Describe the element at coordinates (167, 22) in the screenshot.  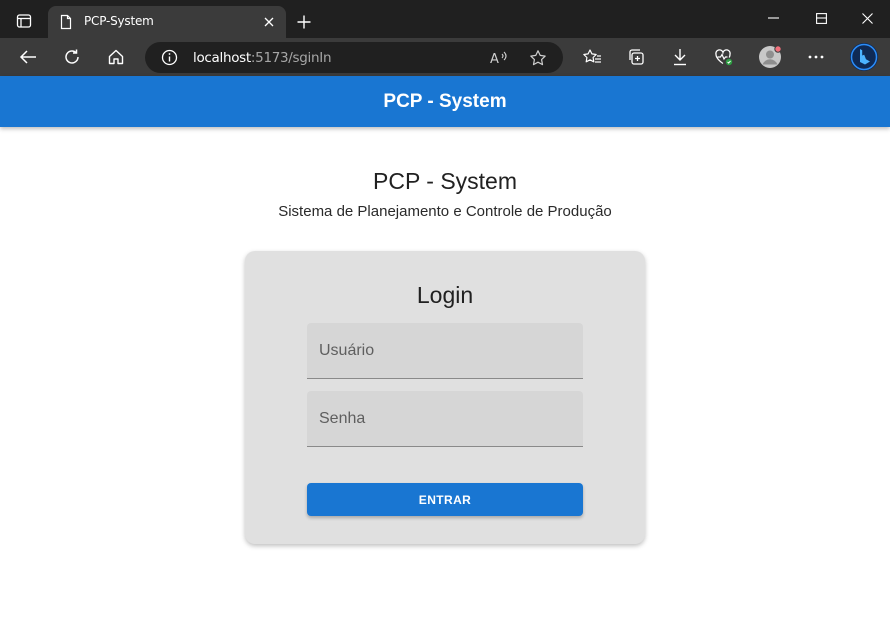
I see `browser-tab: PCP-System` at that location.